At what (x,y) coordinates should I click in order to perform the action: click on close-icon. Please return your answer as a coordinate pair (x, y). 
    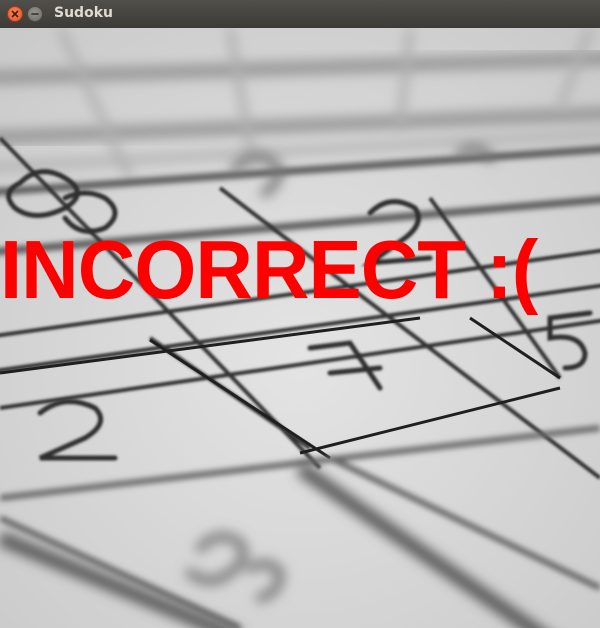
    Looking at the image, I should click on (15, 14).